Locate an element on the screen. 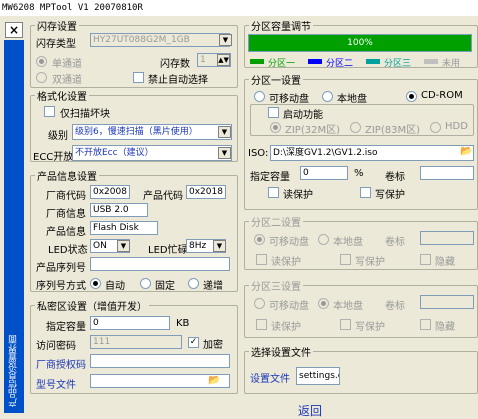  product-info-legend: 产品信息设置 is located at coordinates (67, 177).